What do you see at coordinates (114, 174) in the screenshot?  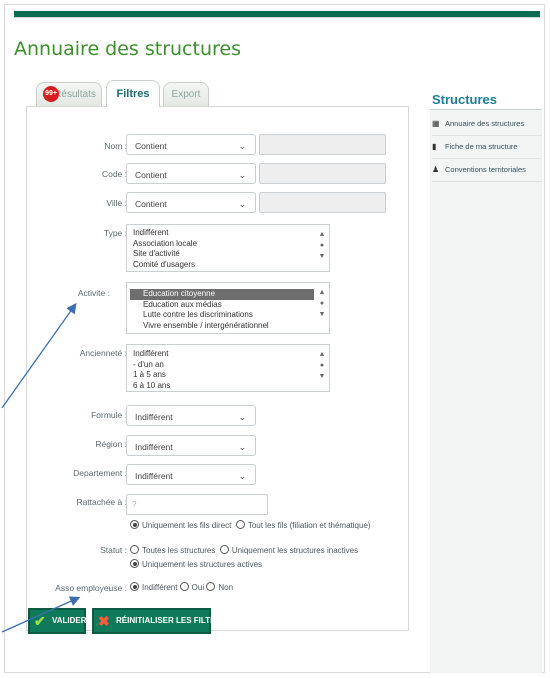 I see `code-label: Code :` at bounding box center [114, 174].